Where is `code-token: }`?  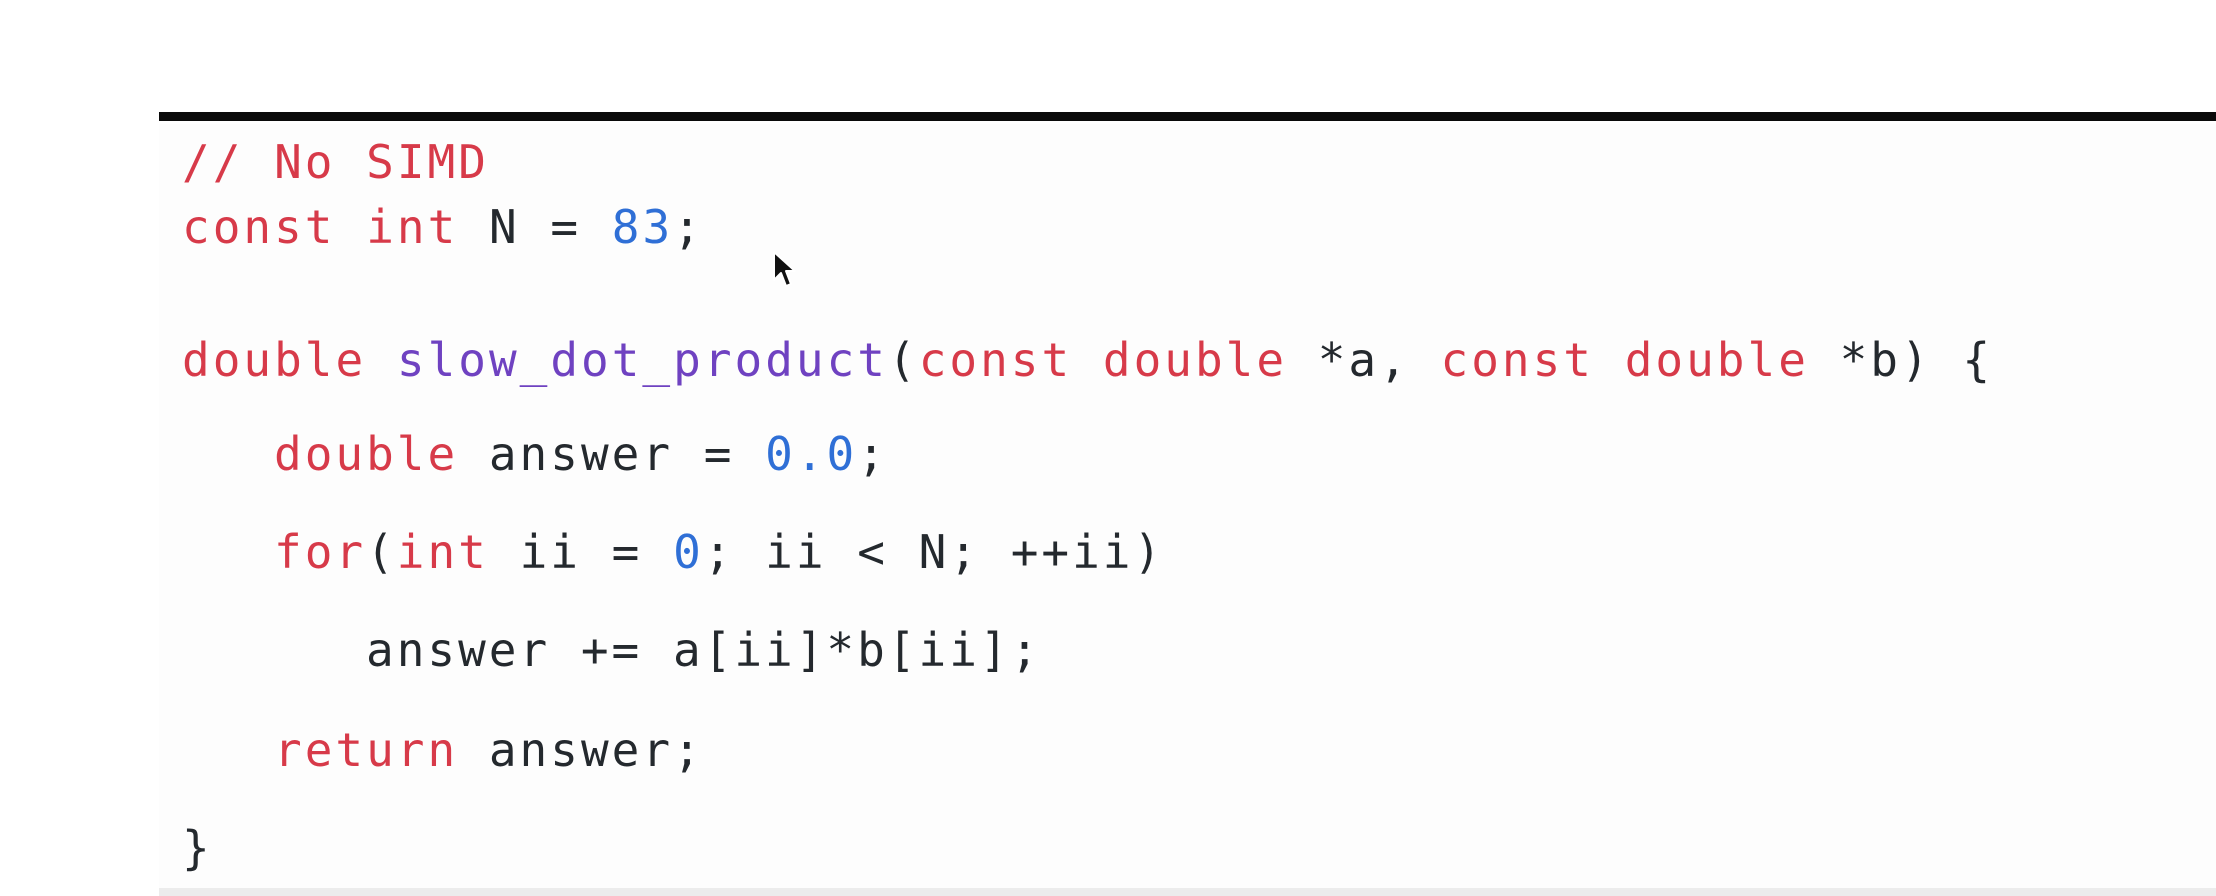
code-token: } is located at coordinates (197, 848).